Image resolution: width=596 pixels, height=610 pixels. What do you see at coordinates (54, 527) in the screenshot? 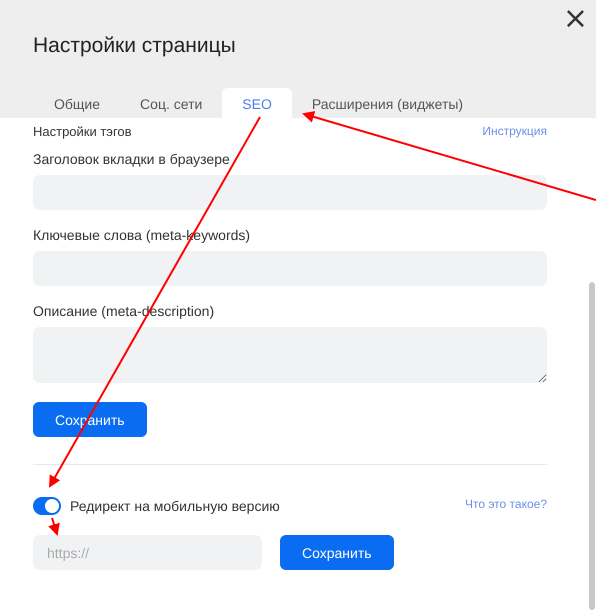
I see `arrow` at bounding box center [54, 527].